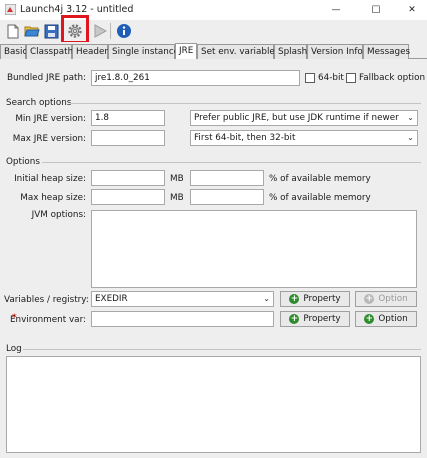 This screenshot has width=427, height=458. What do you see at coordinates (32, 31) in the screenshot?
I see `open-icon` at bounding box center [32, 31].